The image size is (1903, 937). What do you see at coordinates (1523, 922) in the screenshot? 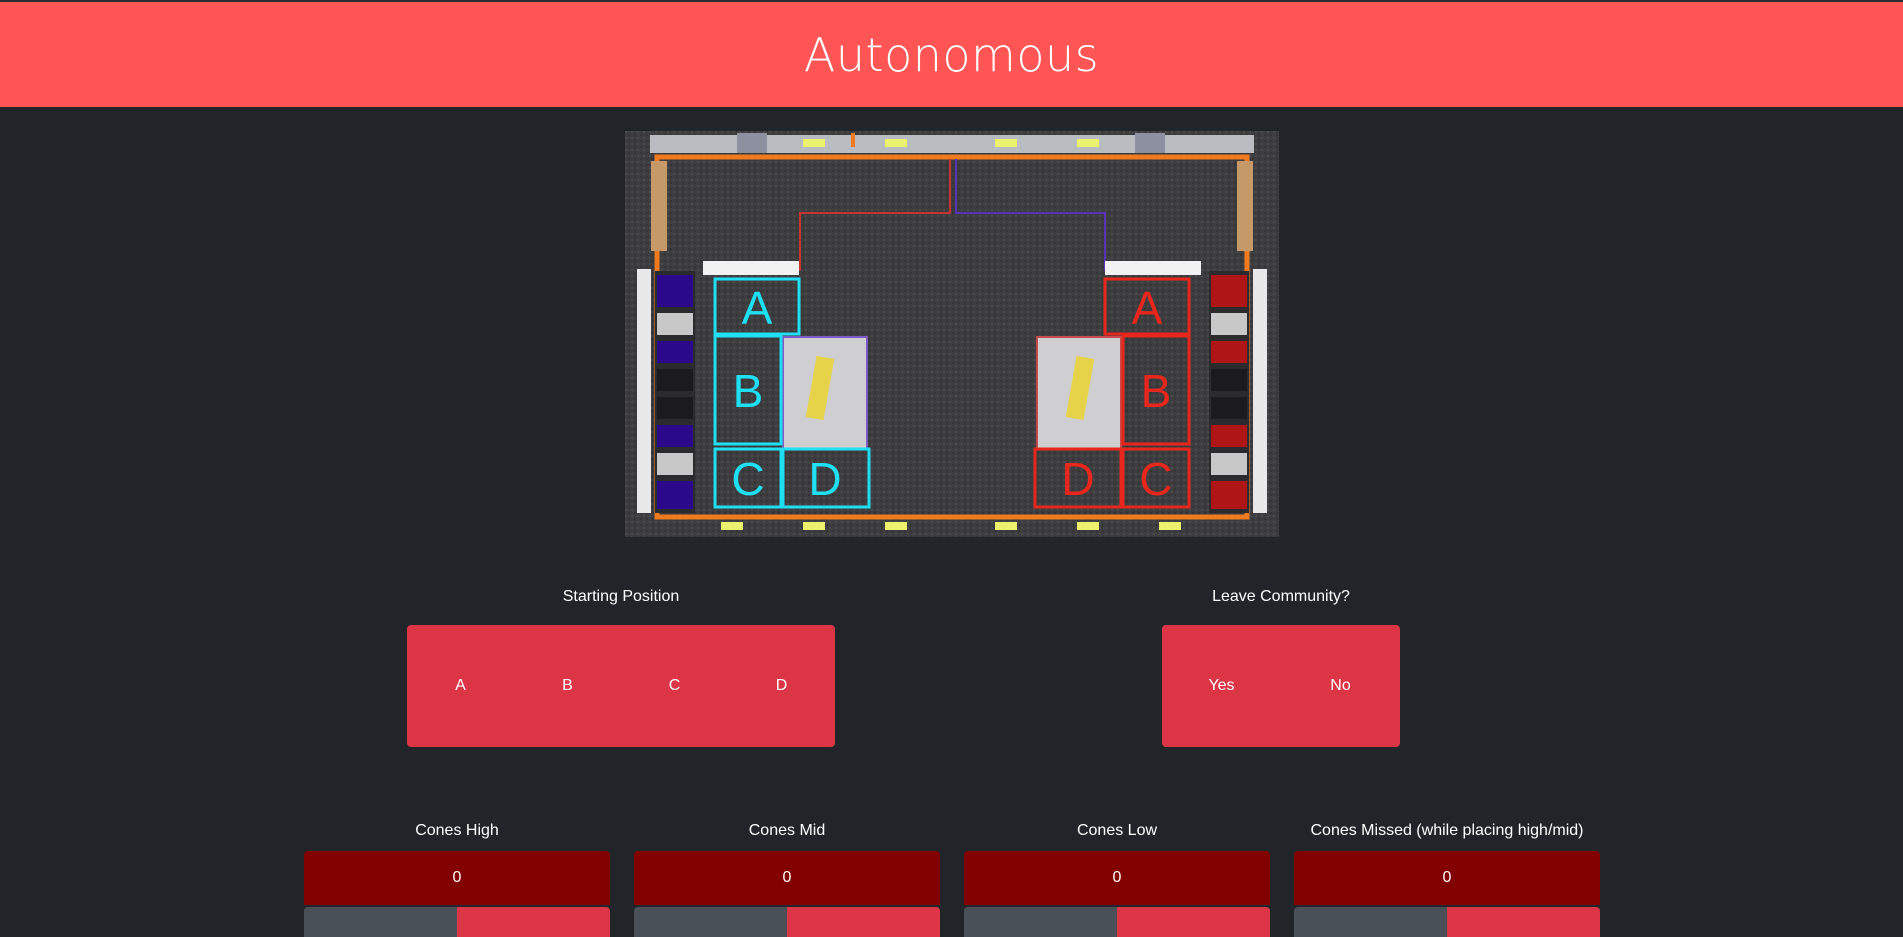
I see `cones-missed-increment-button` at bounding box center [1523, 922].